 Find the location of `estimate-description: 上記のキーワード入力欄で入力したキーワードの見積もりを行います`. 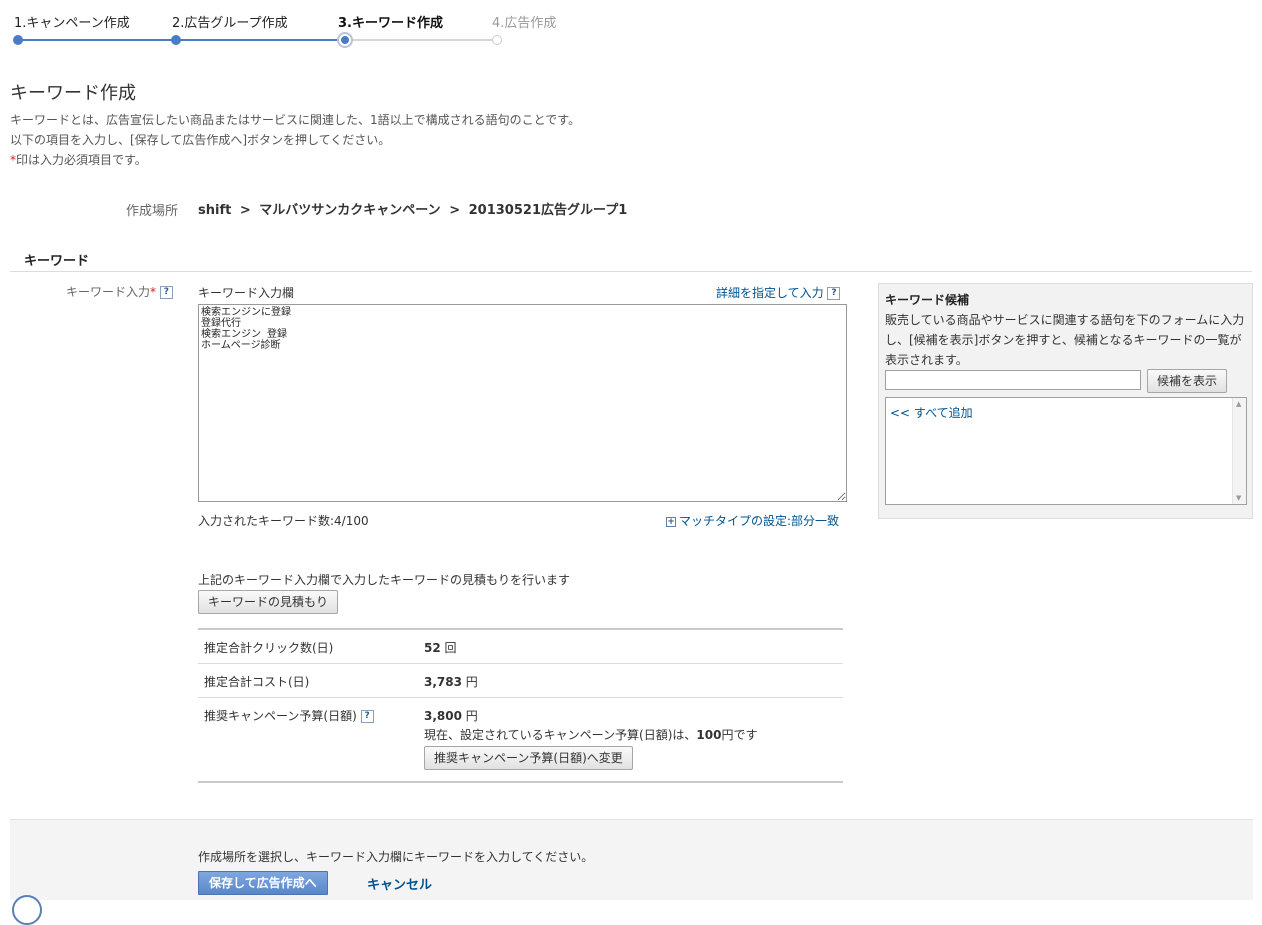

estimate-description: 上記のキーワード入力欄で入力したキーワードの見積もりを行います is located at coordinates (384, 580).